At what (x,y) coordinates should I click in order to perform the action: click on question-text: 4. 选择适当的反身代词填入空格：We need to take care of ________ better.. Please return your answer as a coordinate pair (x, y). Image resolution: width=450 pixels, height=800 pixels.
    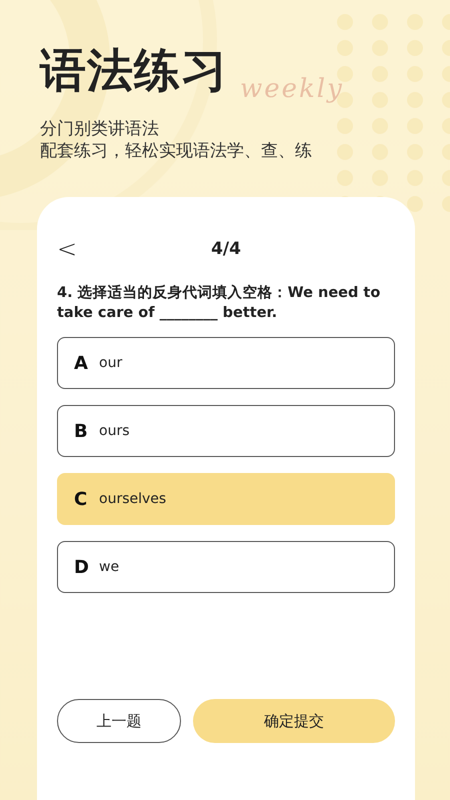
    Looking at the image, I should click on (219, 303).